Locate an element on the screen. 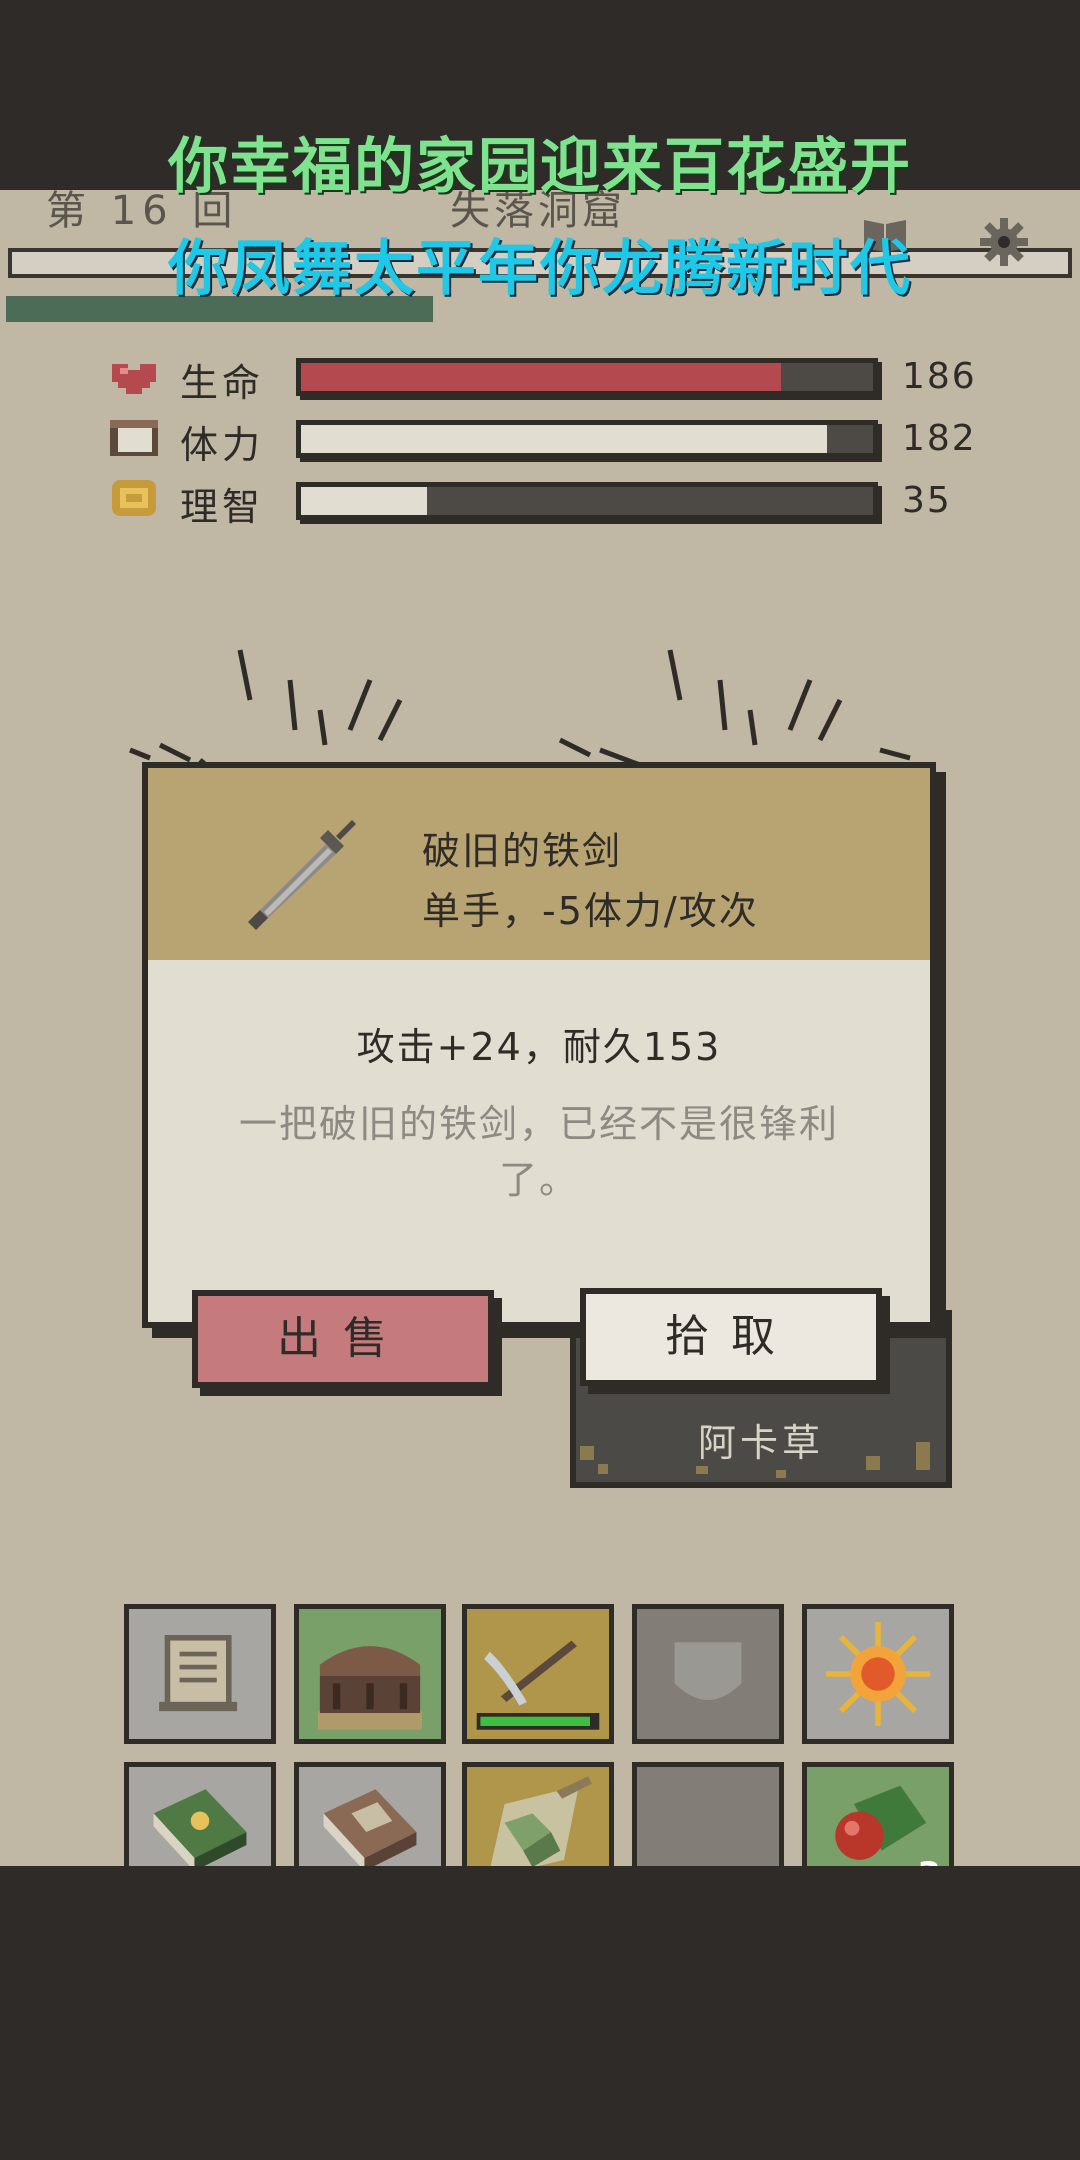 This screenshot has width=1080, height=2160. item-subtitle: 单手，-5体力/攻次 is located at coordinates (590, 911).